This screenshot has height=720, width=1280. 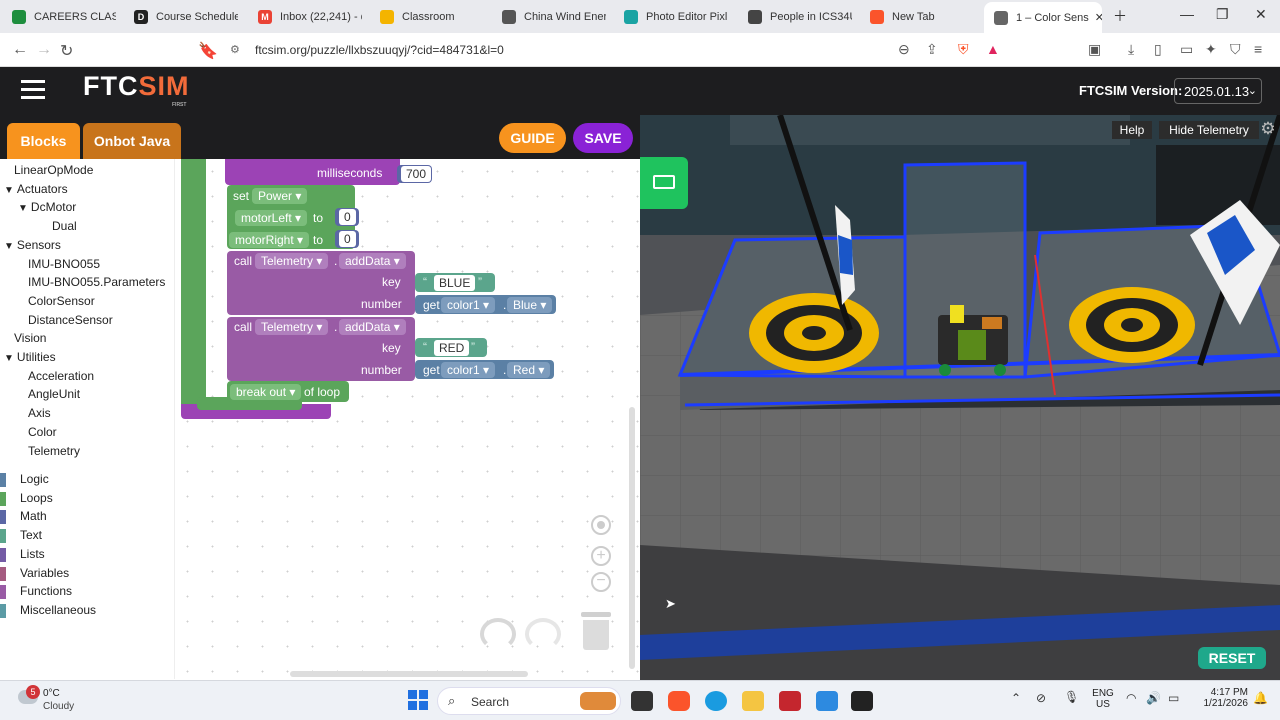 I want to click on browser-tab: Classroom, so click(x=428, y=17).